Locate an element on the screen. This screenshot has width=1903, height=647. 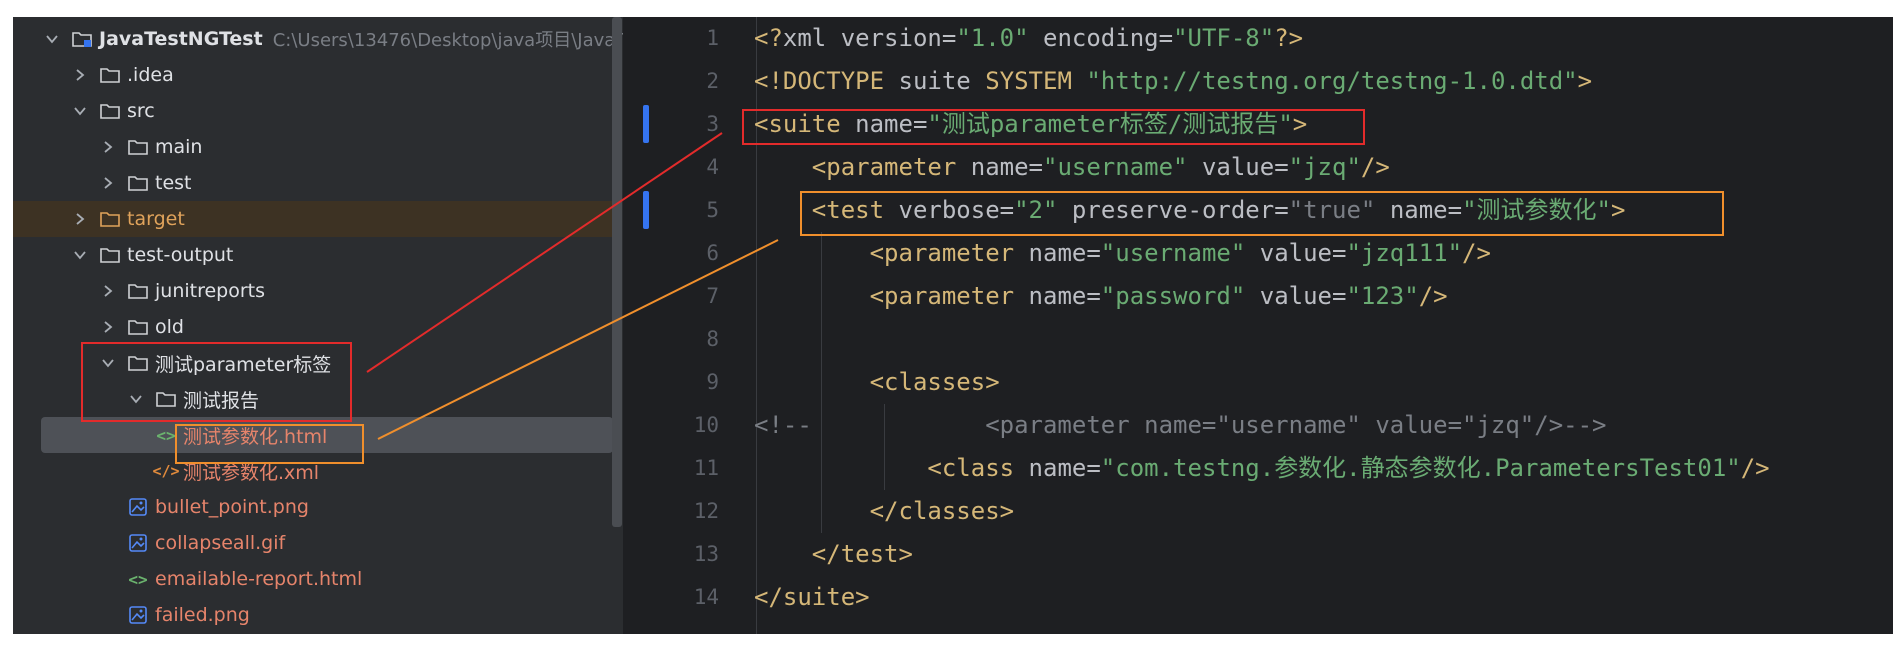
code-token: <class is located at coordinates (978, 468).